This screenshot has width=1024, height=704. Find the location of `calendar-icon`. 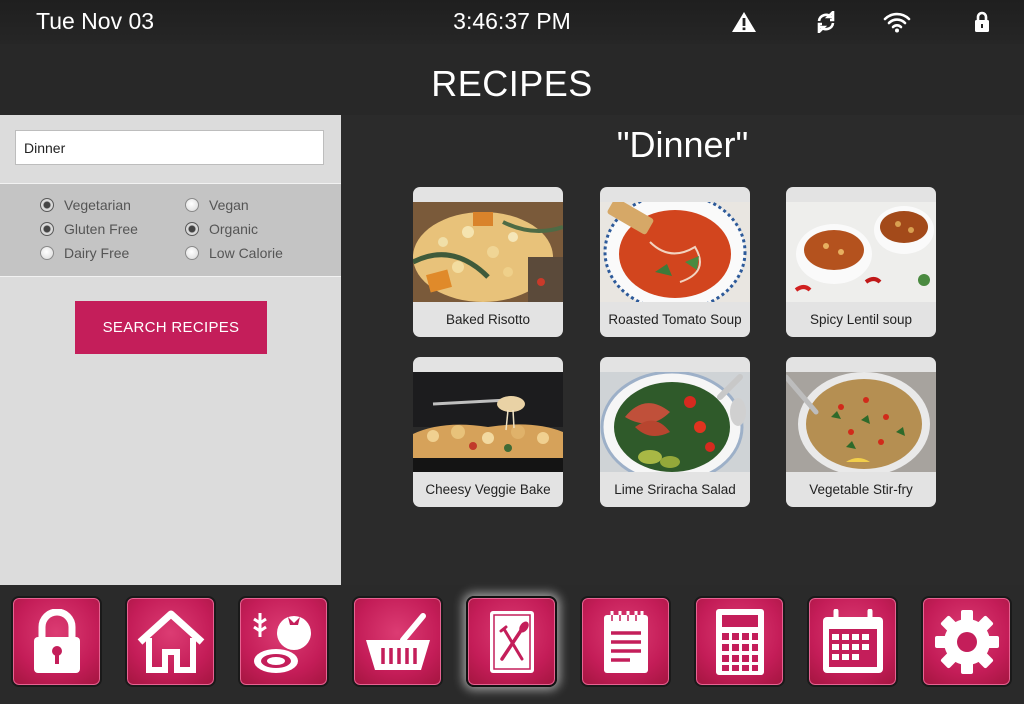

calendar-icon is located at coordinates (852, 640).